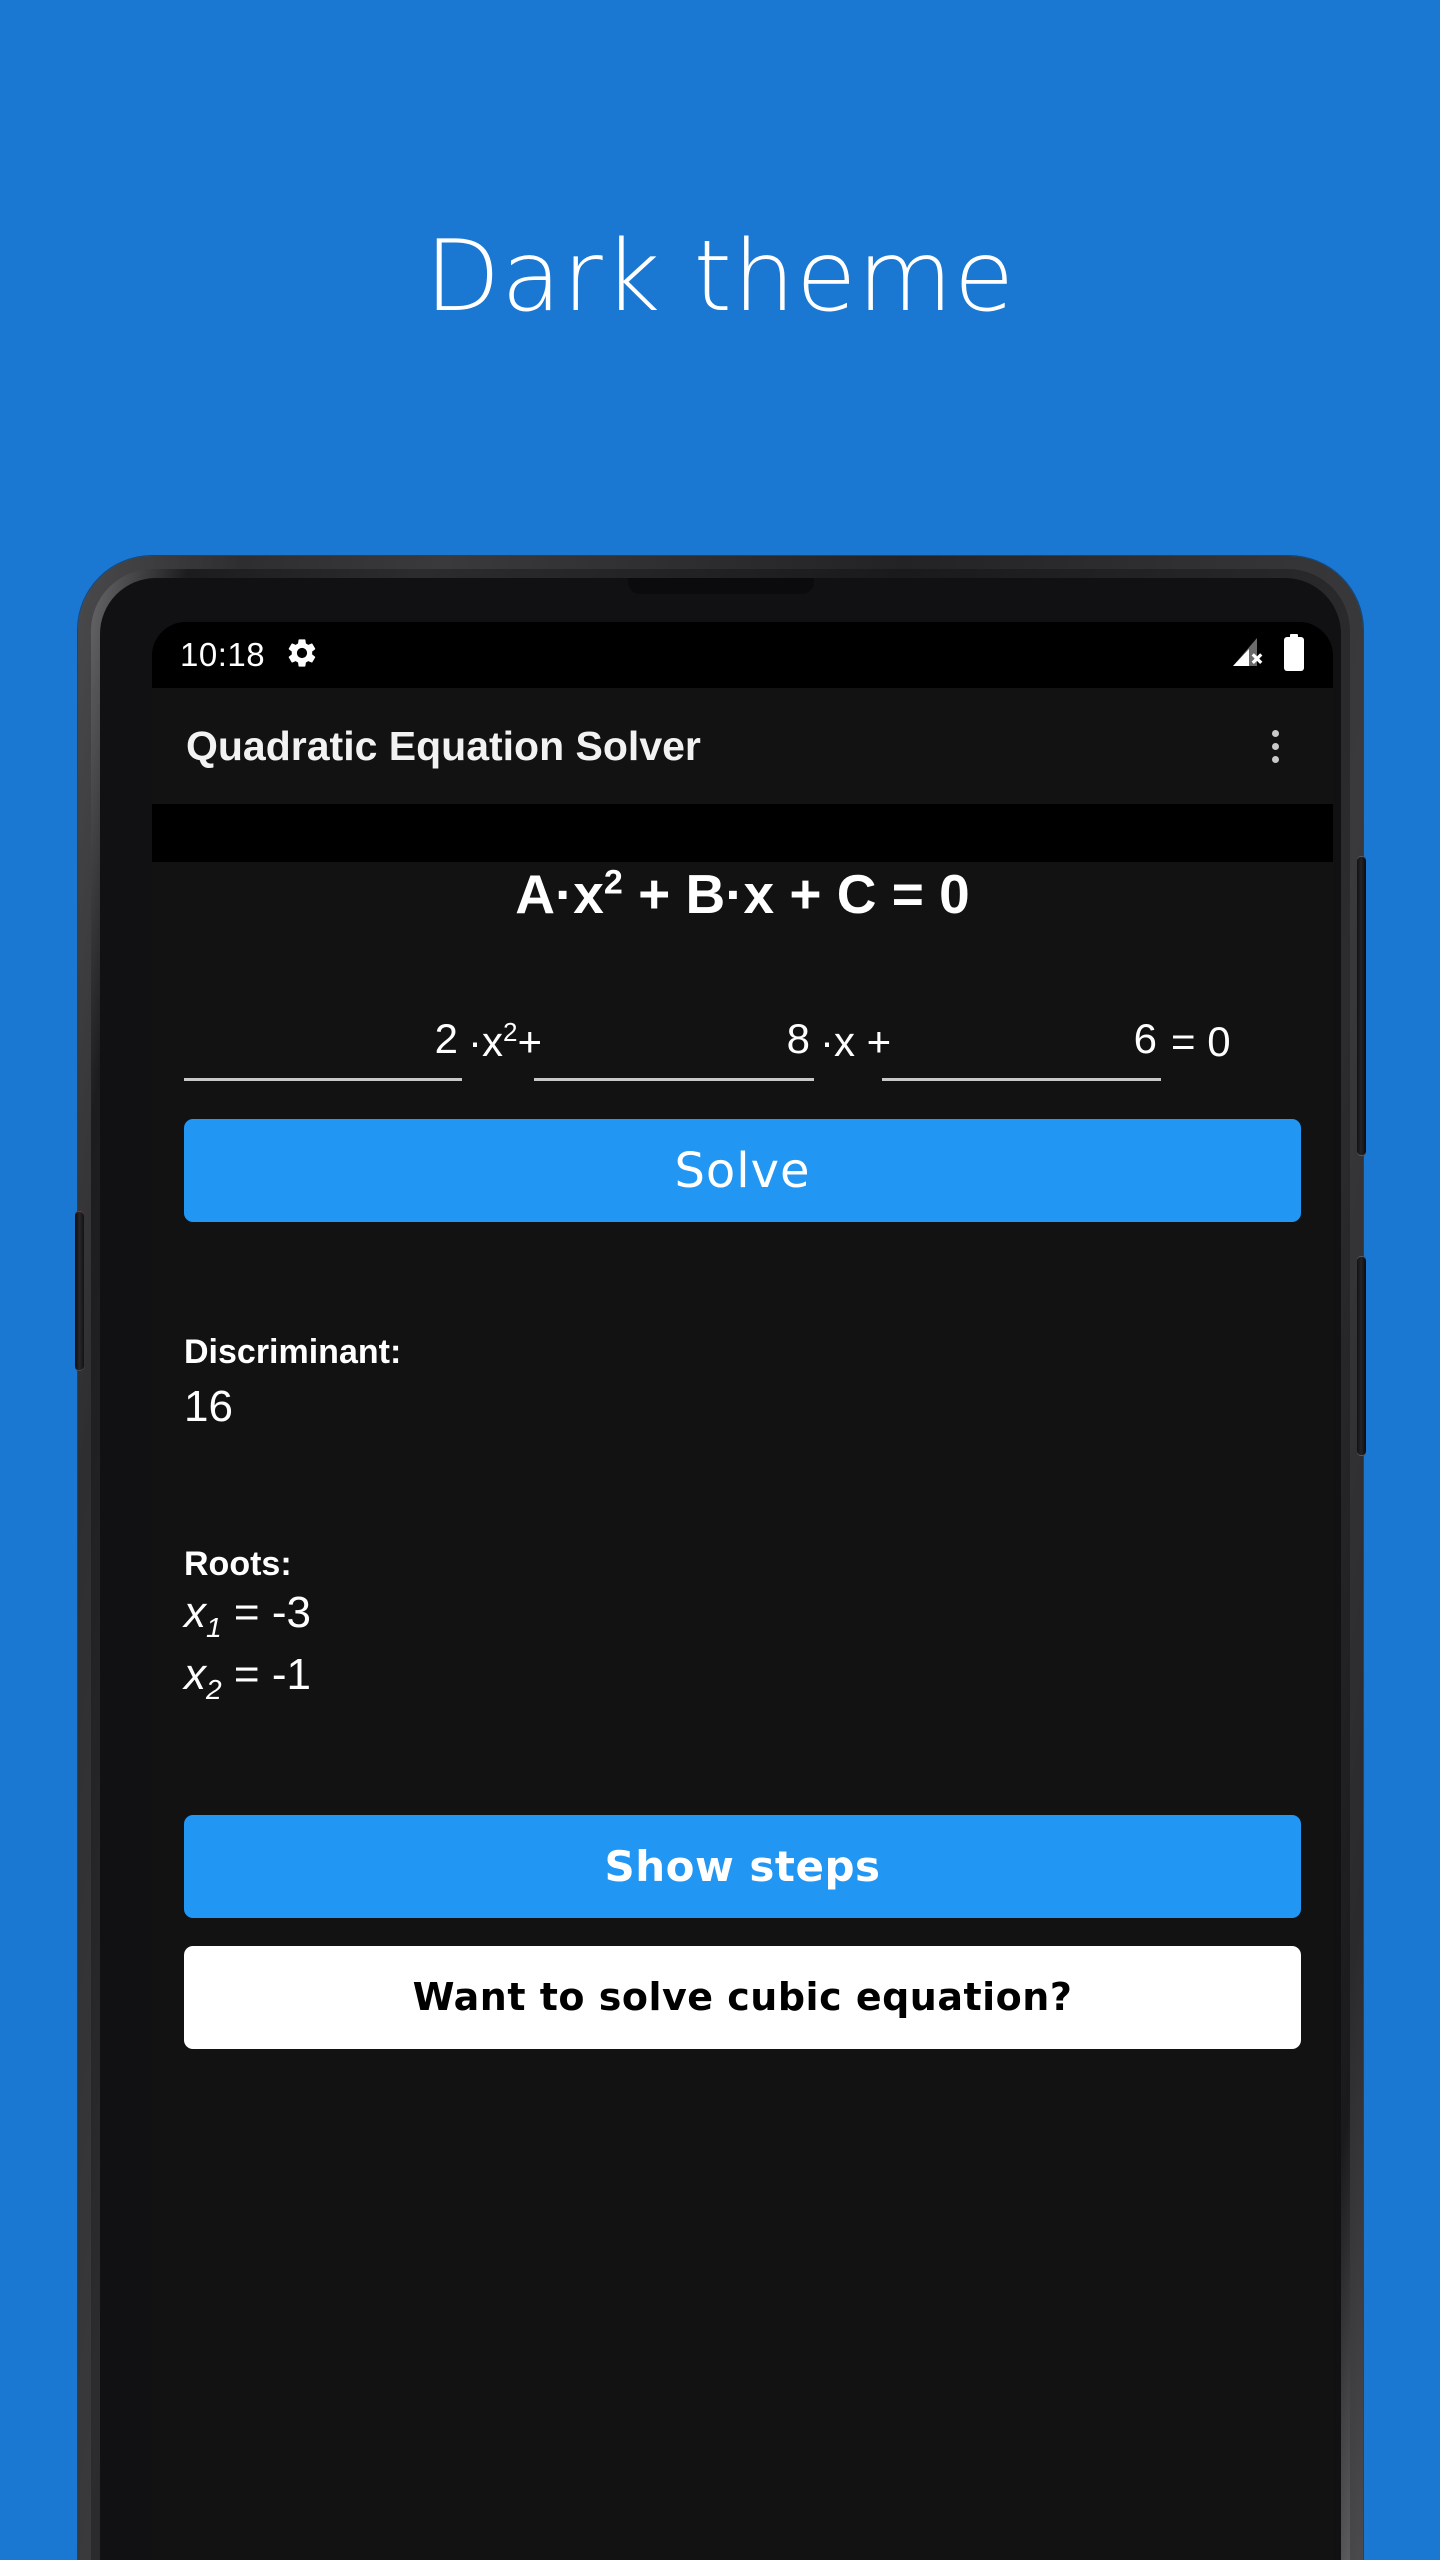  I want to click on roots-label: Roots:, so click(238, 1564).